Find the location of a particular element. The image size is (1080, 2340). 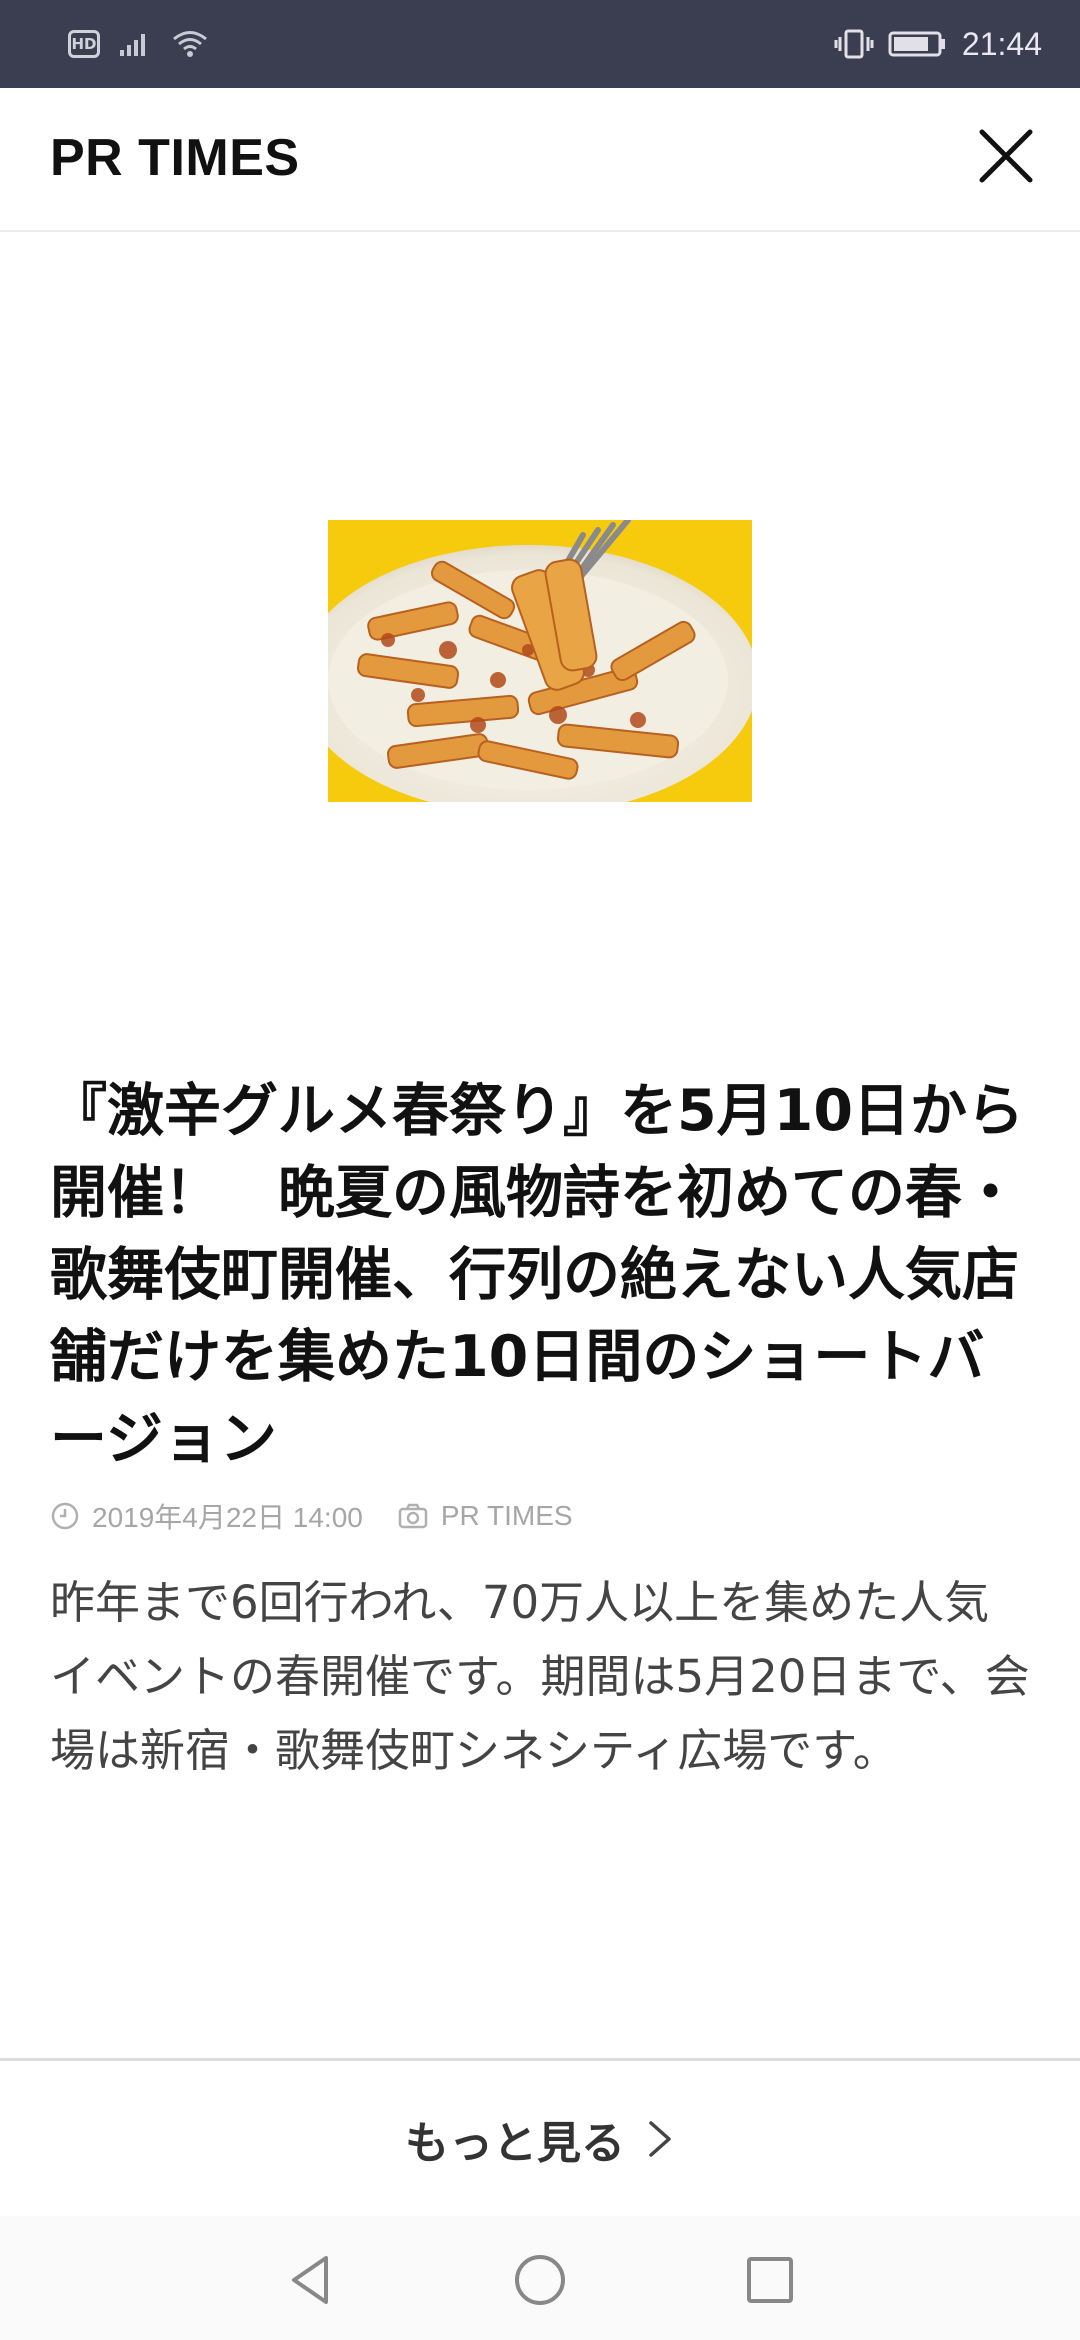

nav-recents-button is located at coordinates (770, 2280).